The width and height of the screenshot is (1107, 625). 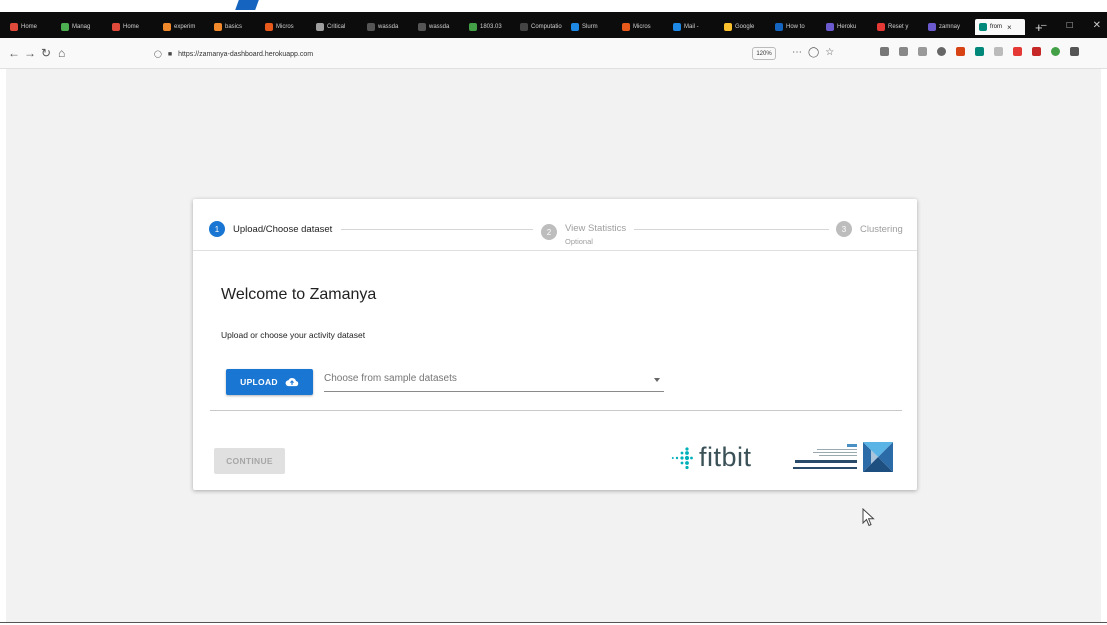 What do you see at coordinates (249, 461) in the screenshot?
I see `continue-button: CONTINUE` at bounding box center [249, 461].